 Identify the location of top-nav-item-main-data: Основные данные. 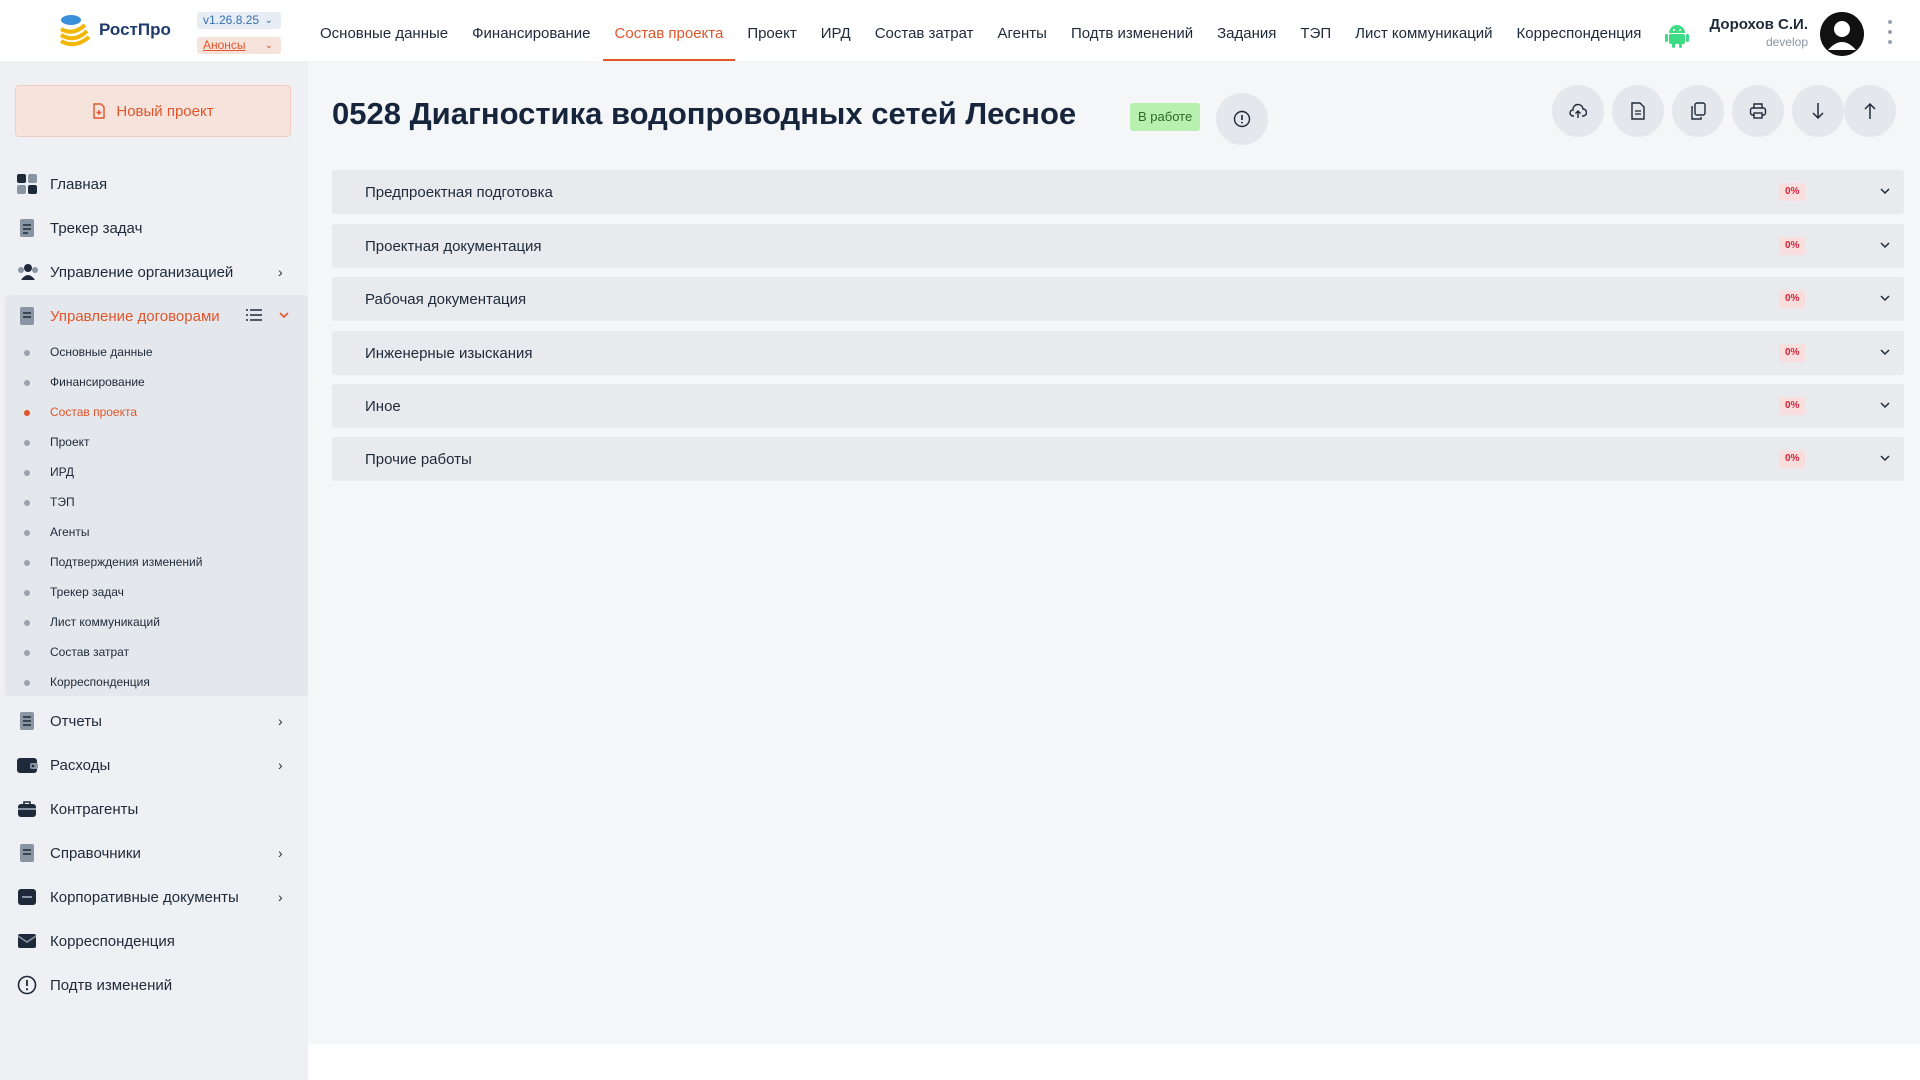
(384, 30).